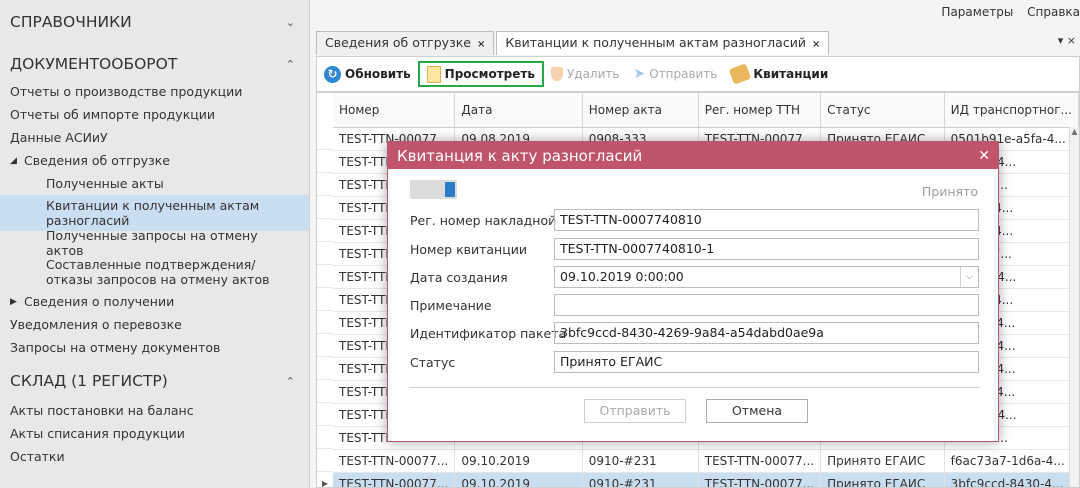 This screenshot has height=488, width=1080. What do you see at coordinates (332, 74) in the screenshot?
I see `refresh-icon: ↻` at bounding box center [332, 74].